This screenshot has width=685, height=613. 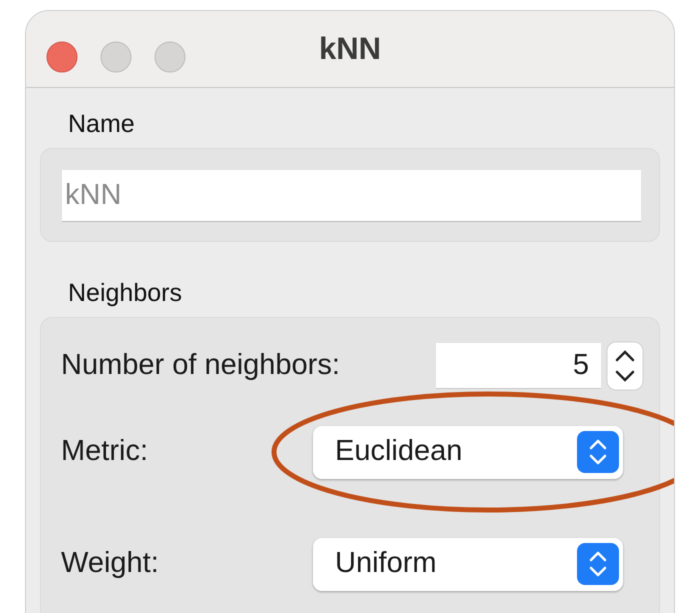 What do you see at coordinates (105, 452) in the screenshot?
I see `field-label: Metric:` at bounding box center [105, 452].